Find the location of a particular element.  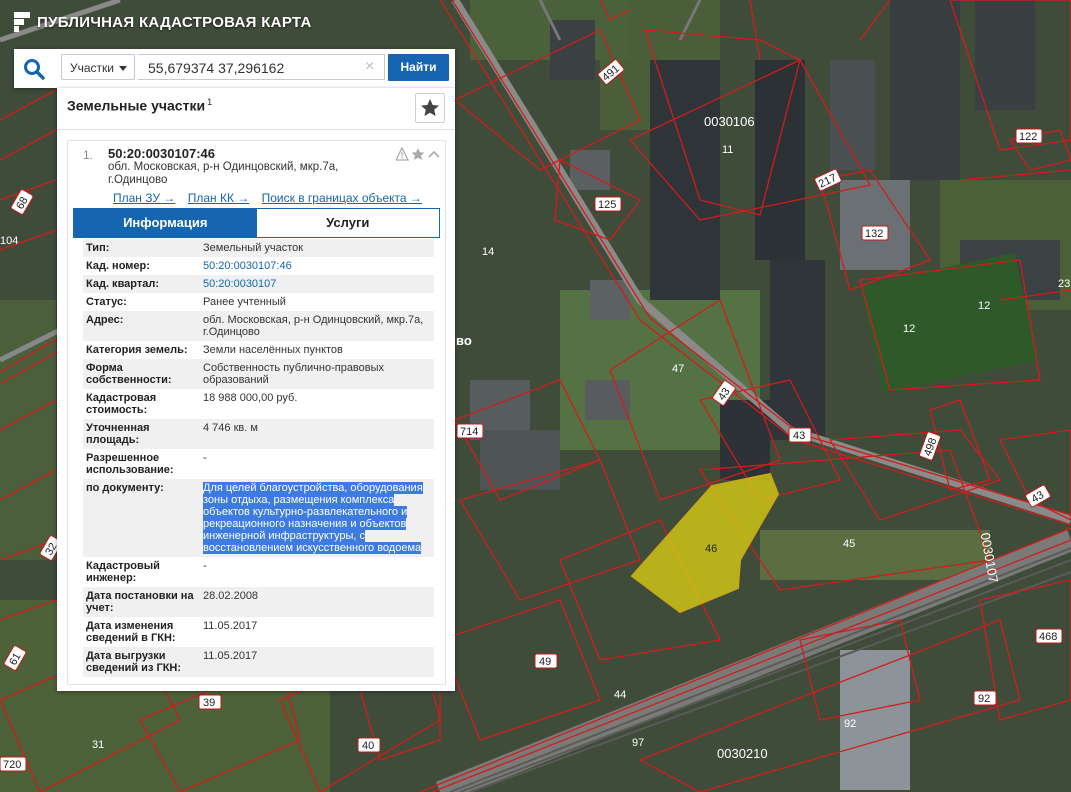

attribute-value: 4 746 кв. м is located at coordinates (230, 428).